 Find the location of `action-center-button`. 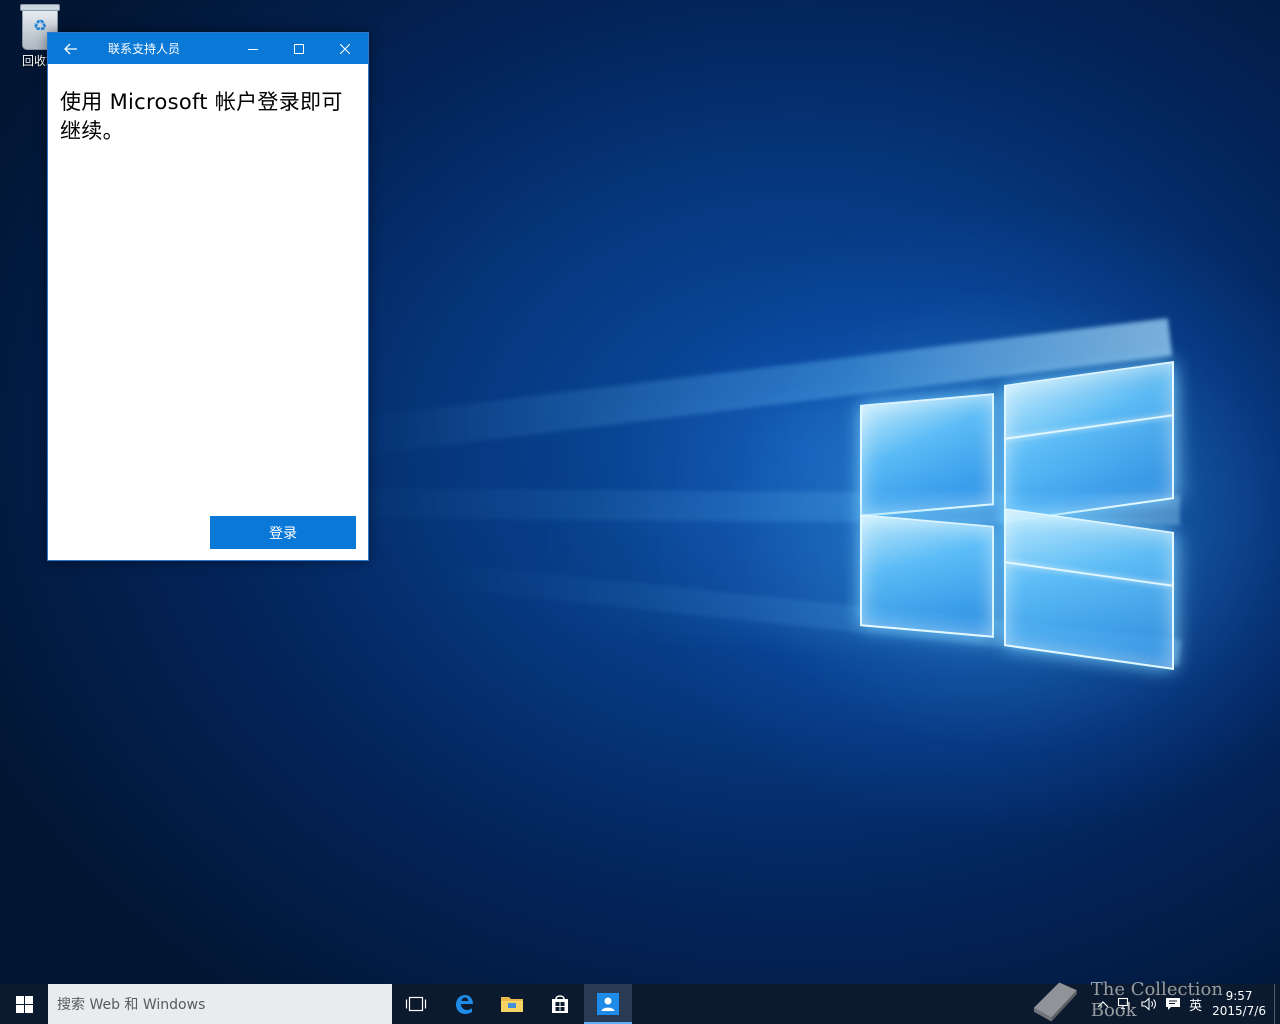

action-center-button is located at coordinates (1173, 1004).